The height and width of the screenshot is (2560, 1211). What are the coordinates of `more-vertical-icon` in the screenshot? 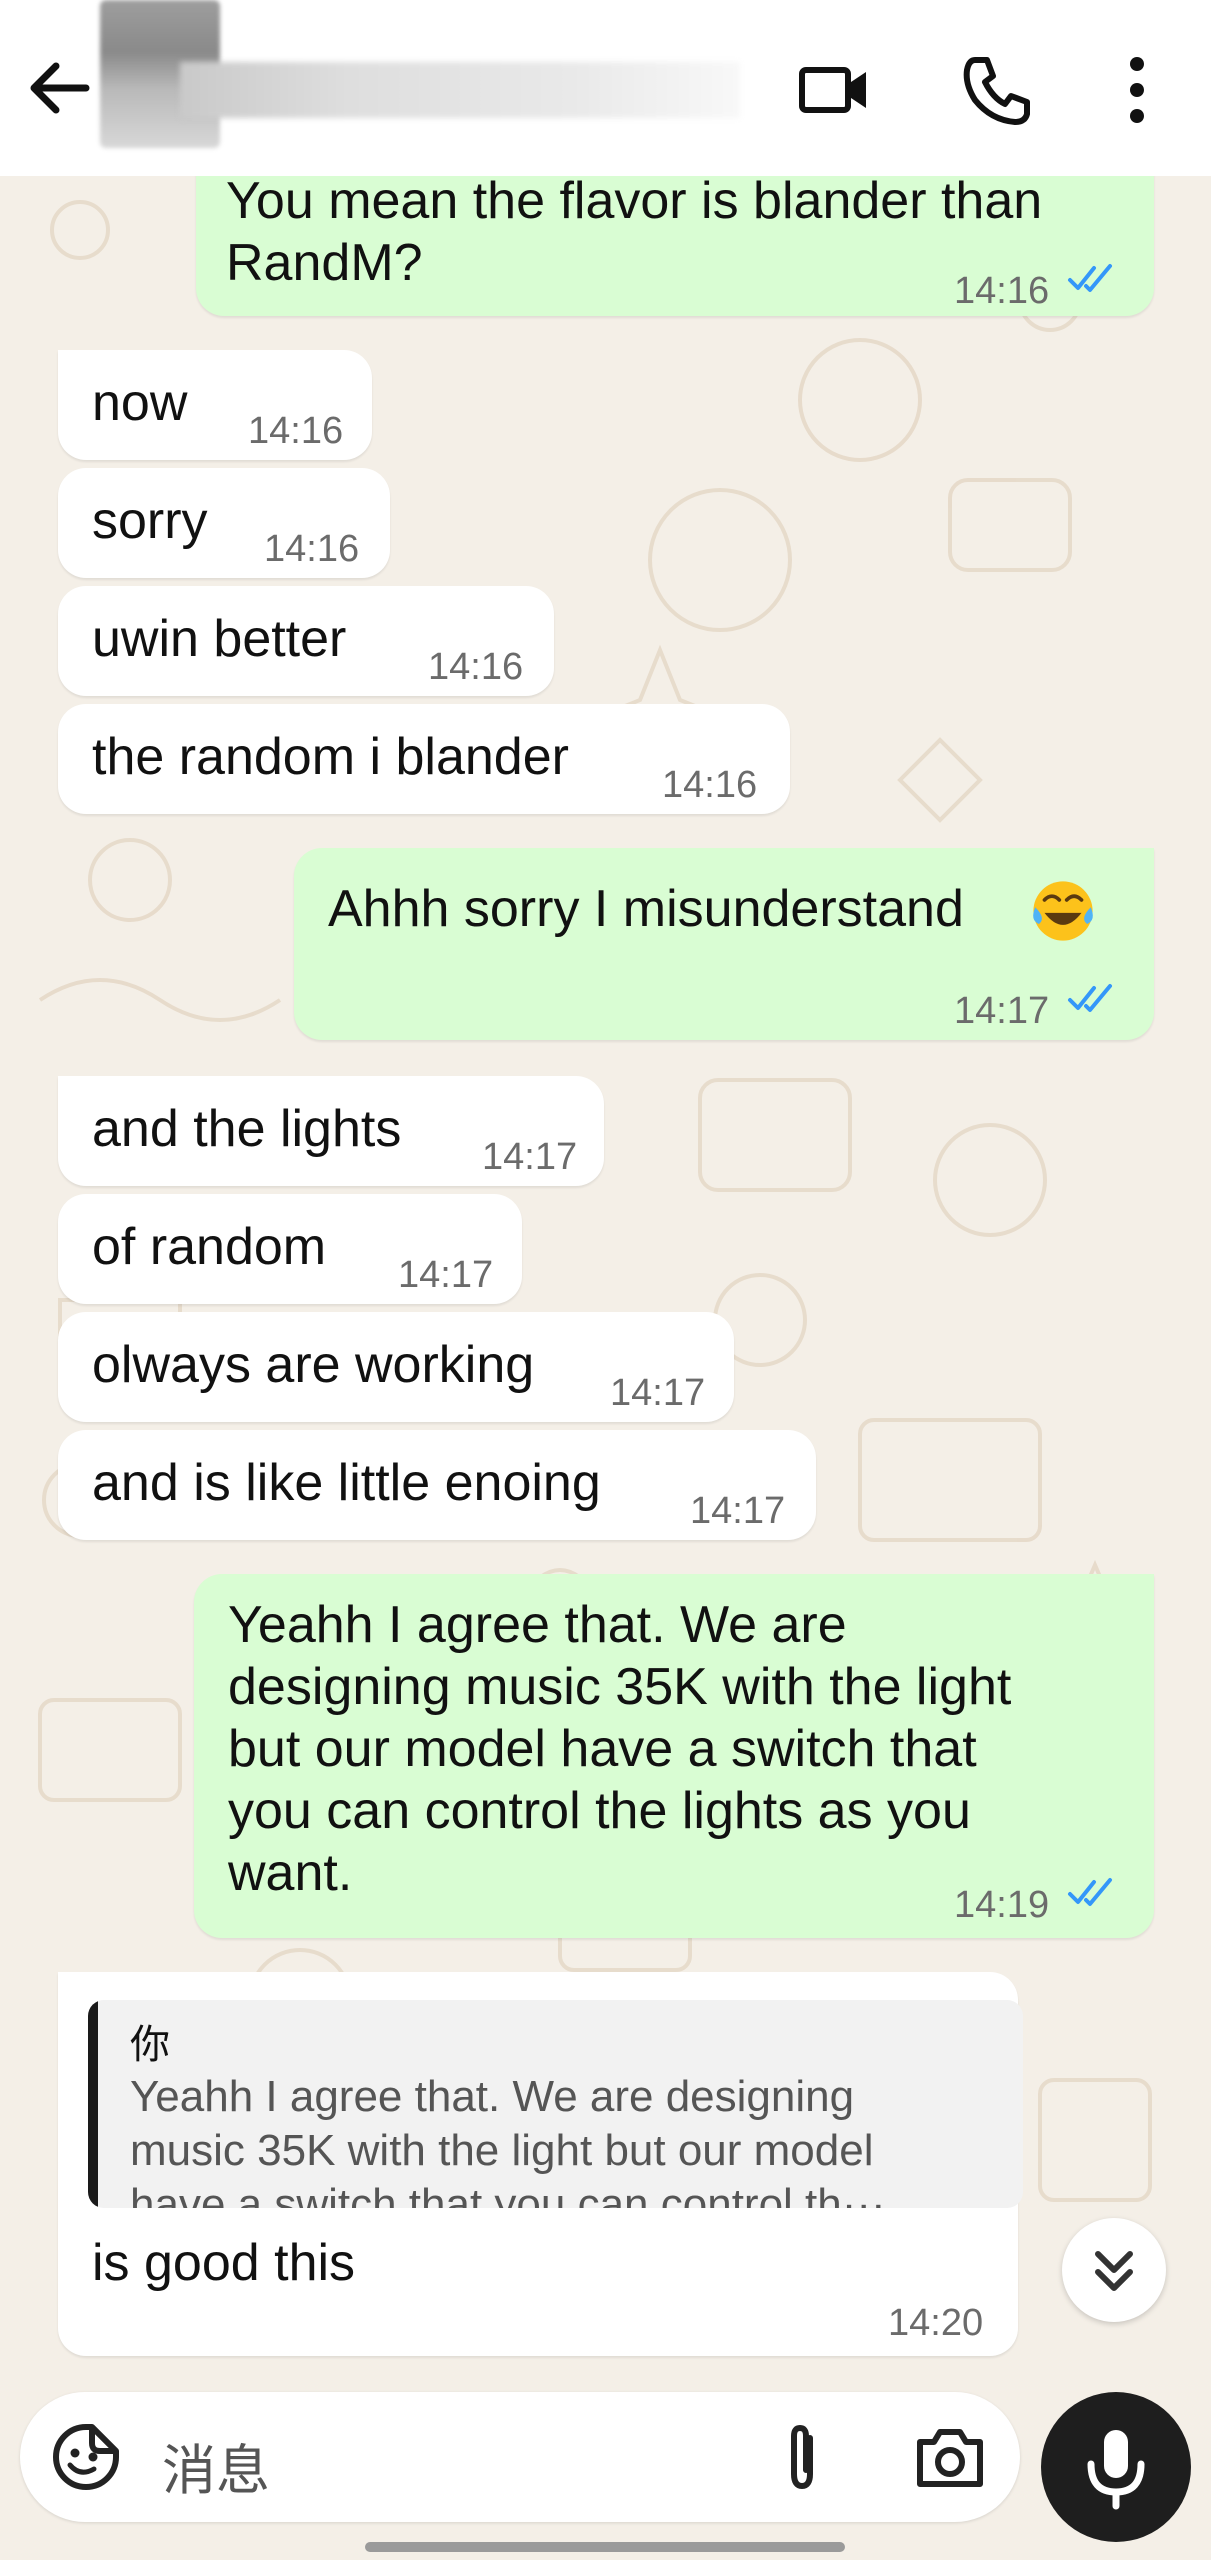 It's located at (1137, 90).